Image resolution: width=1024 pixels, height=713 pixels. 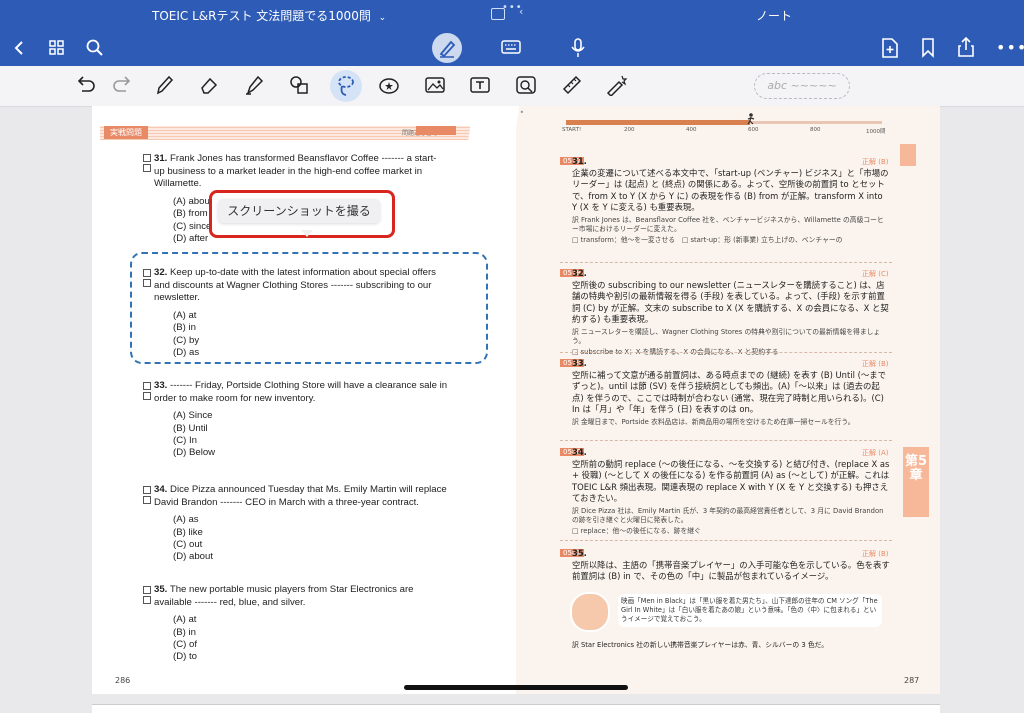 I want to click on question-number: 31., so click(x=161, y=158).